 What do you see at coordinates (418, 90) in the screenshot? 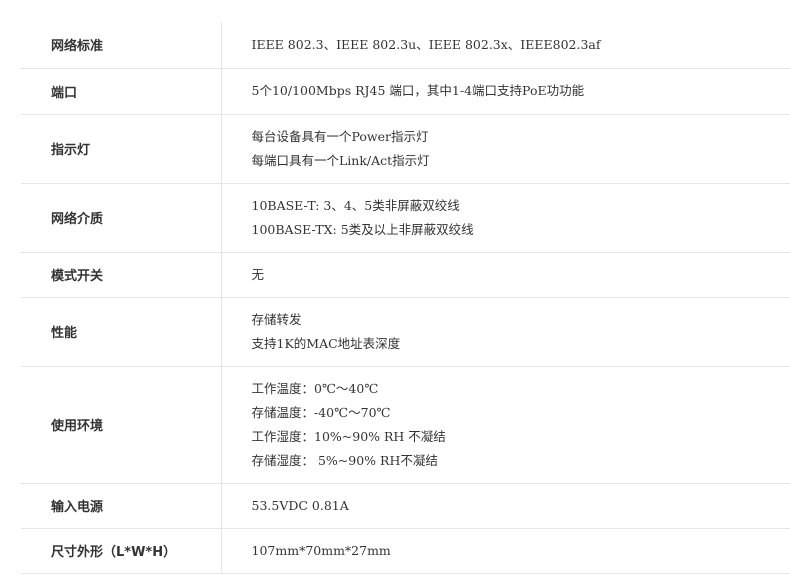
I see `value-line: 5个10/100Mbps RJ45 端口，其中1-4端口支持PoE功功能` at bounding box center [418, 90].